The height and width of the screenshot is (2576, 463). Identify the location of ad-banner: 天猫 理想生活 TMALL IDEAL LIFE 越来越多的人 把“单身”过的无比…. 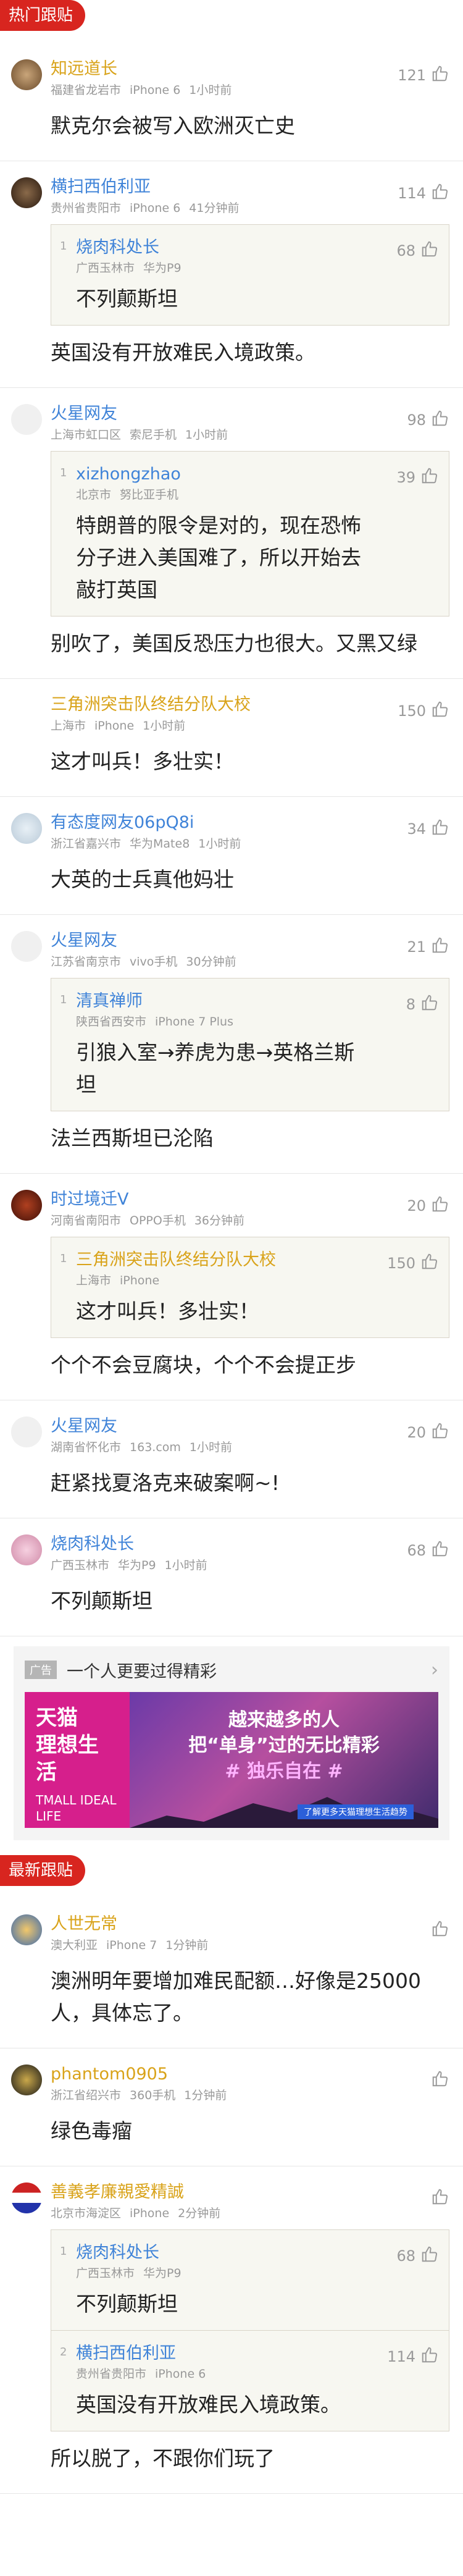
(231, 1760).